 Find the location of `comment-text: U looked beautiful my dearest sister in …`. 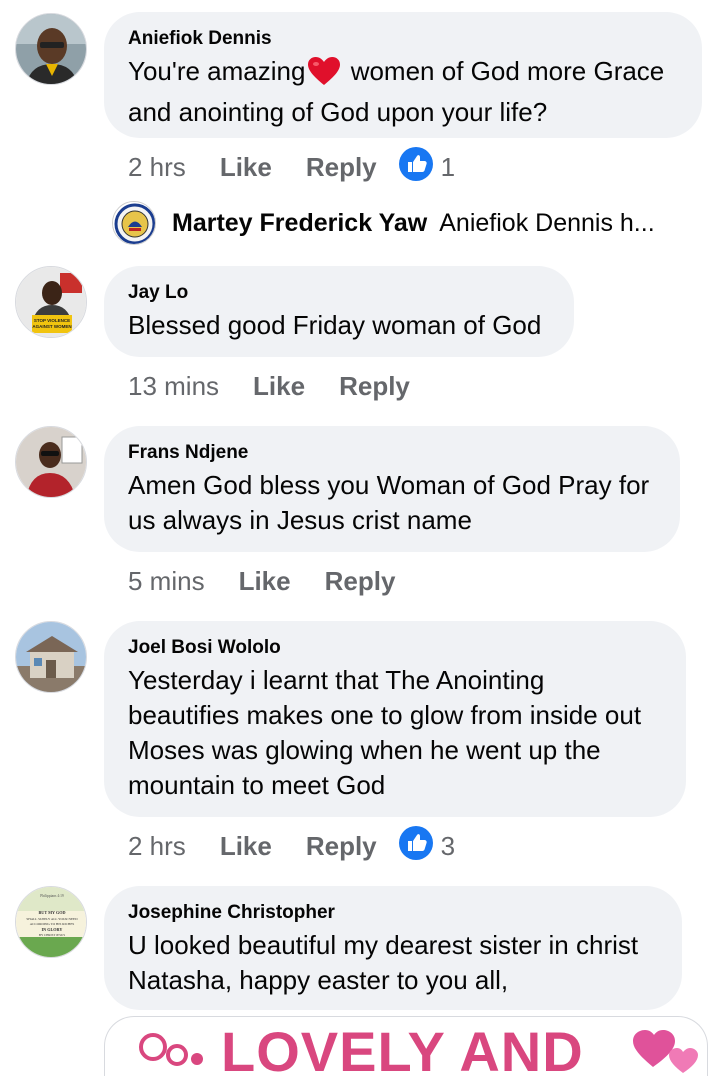

comment-text: U looked beautiful my dearest sister in … is located at coordinates (383, 962).